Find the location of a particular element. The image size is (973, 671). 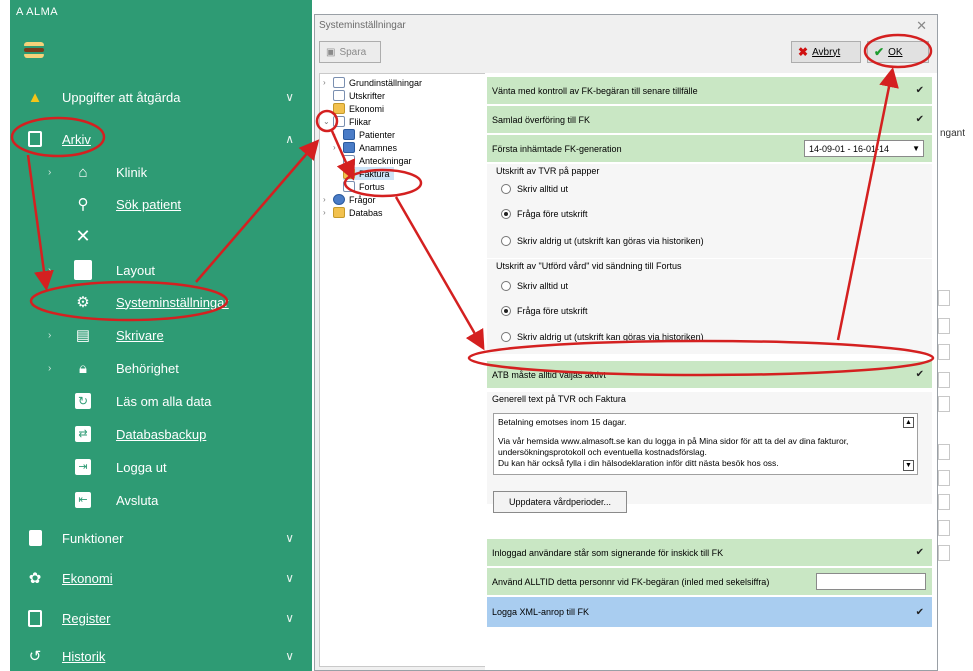

tree-item-faktura: Faktura is located at coordinates (368, 173).